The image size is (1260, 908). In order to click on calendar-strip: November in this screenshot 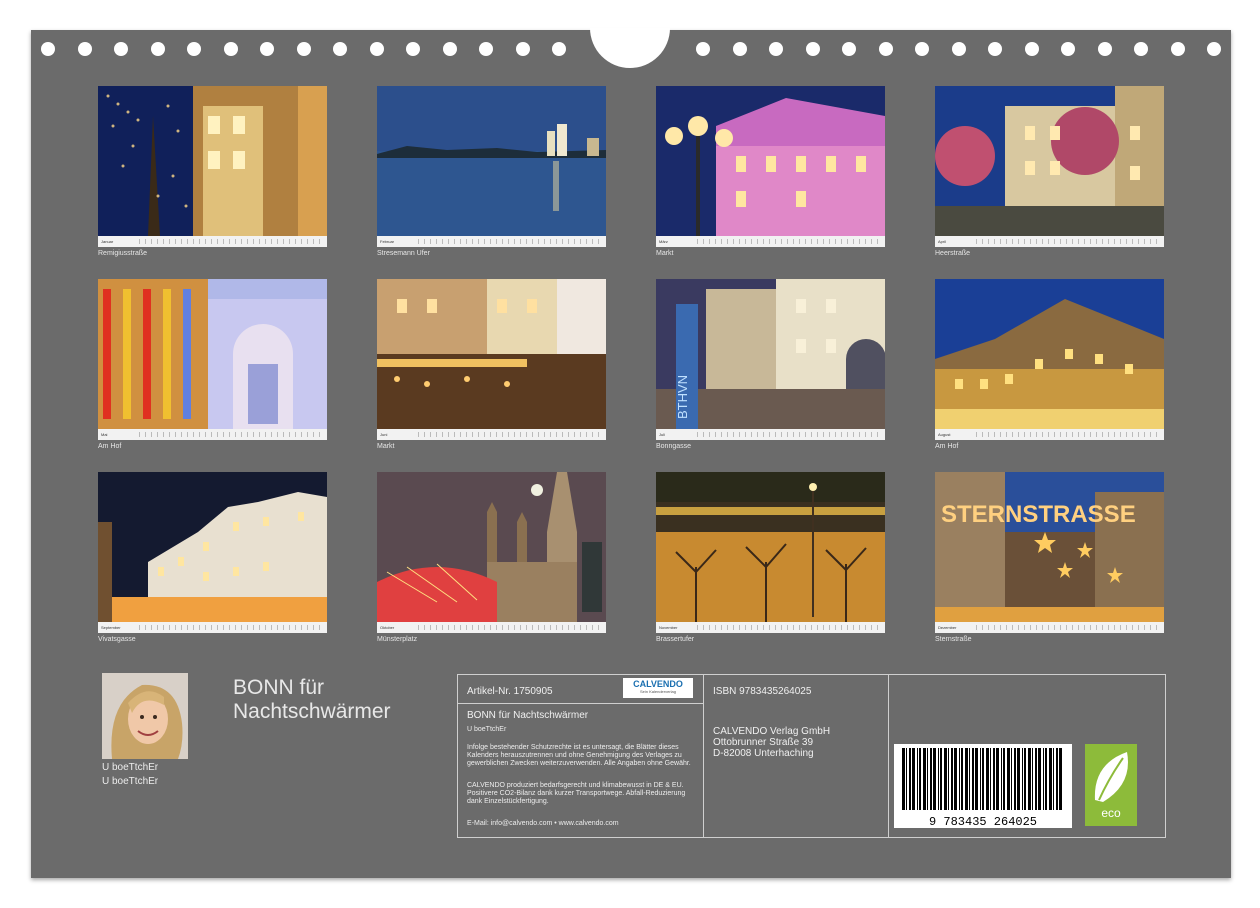, I will do `click(770, 627)`.